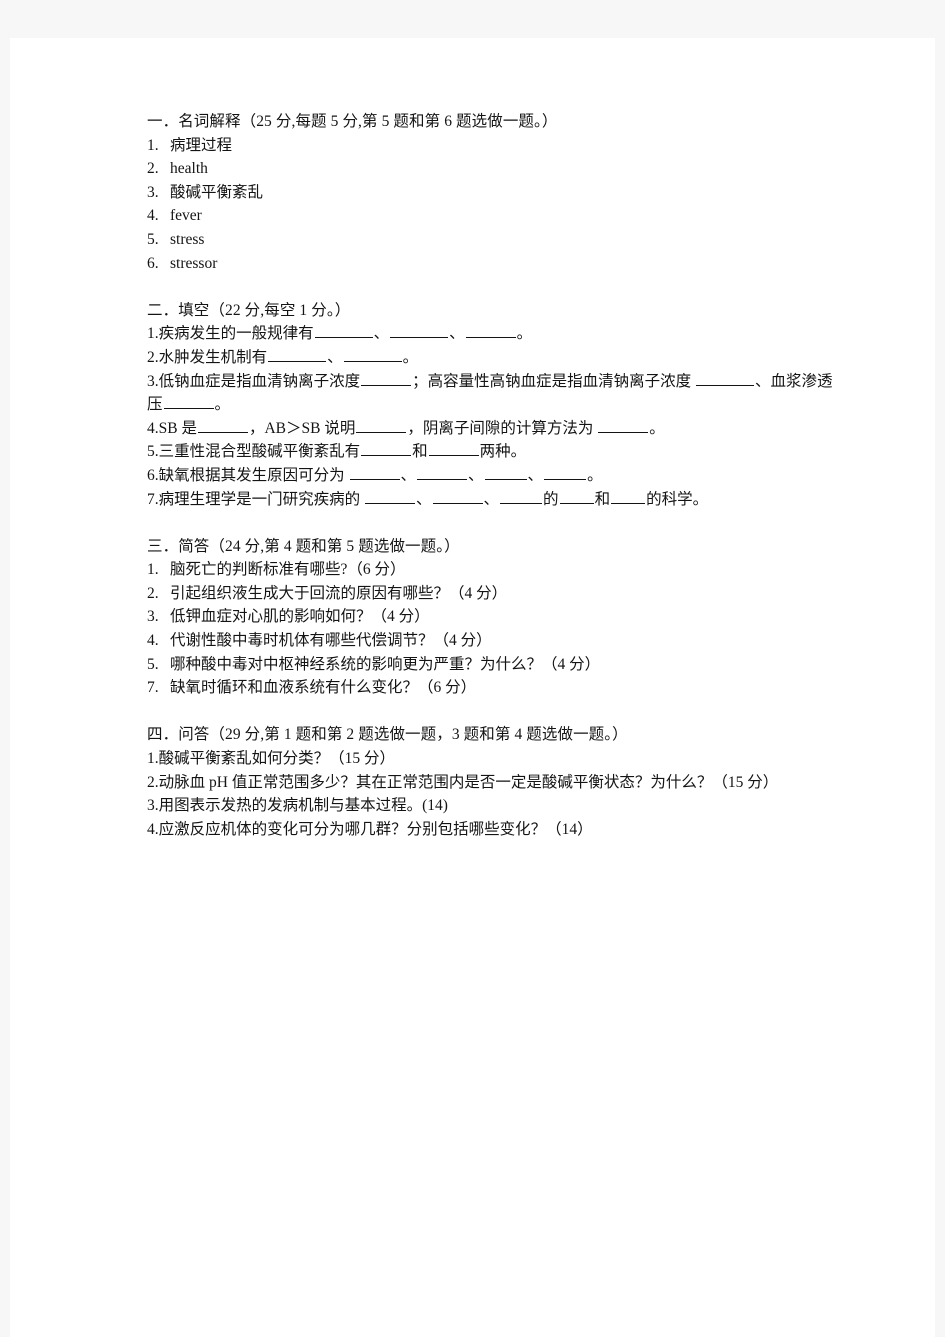  Describe the element at coordinates (492, 641) in the screenshot. I see `section-3-item: 4. 代谢性酸中毒时机体有哪些代偿调节？（4 分）` at that location.